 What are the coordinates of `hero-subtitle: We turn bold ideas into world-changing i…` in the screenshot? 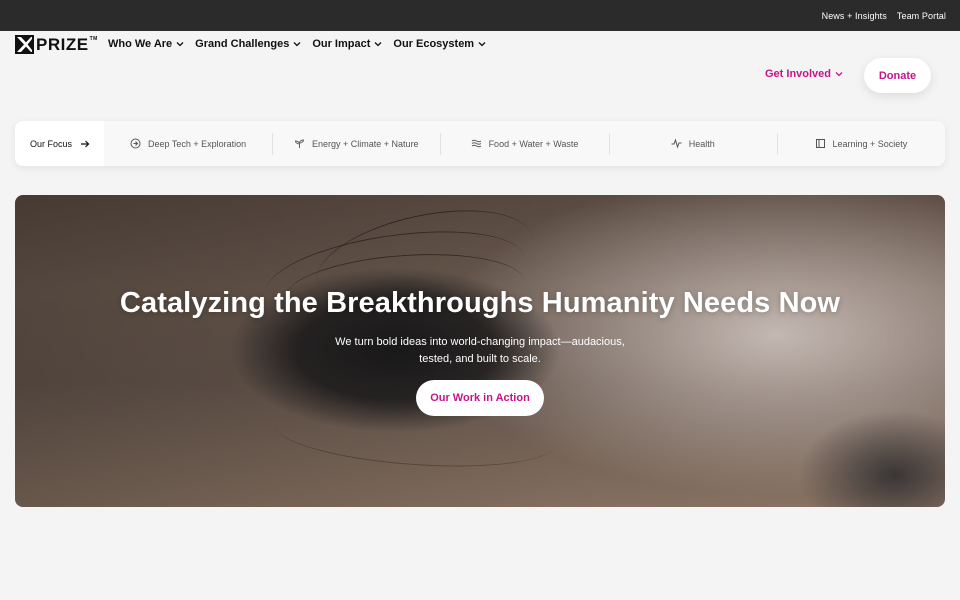 It's located at (480, 351).